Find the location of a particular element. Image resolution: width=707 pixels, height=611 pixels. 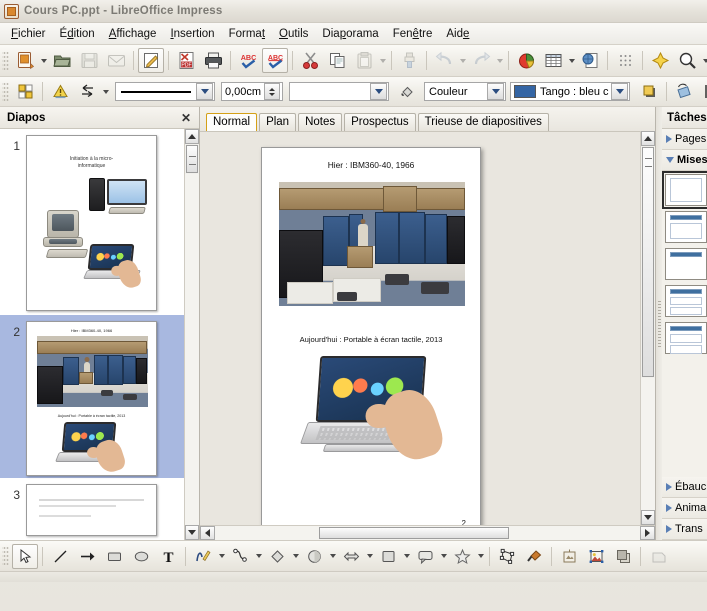

glue-points-tool is located at coordinates (534, 556).